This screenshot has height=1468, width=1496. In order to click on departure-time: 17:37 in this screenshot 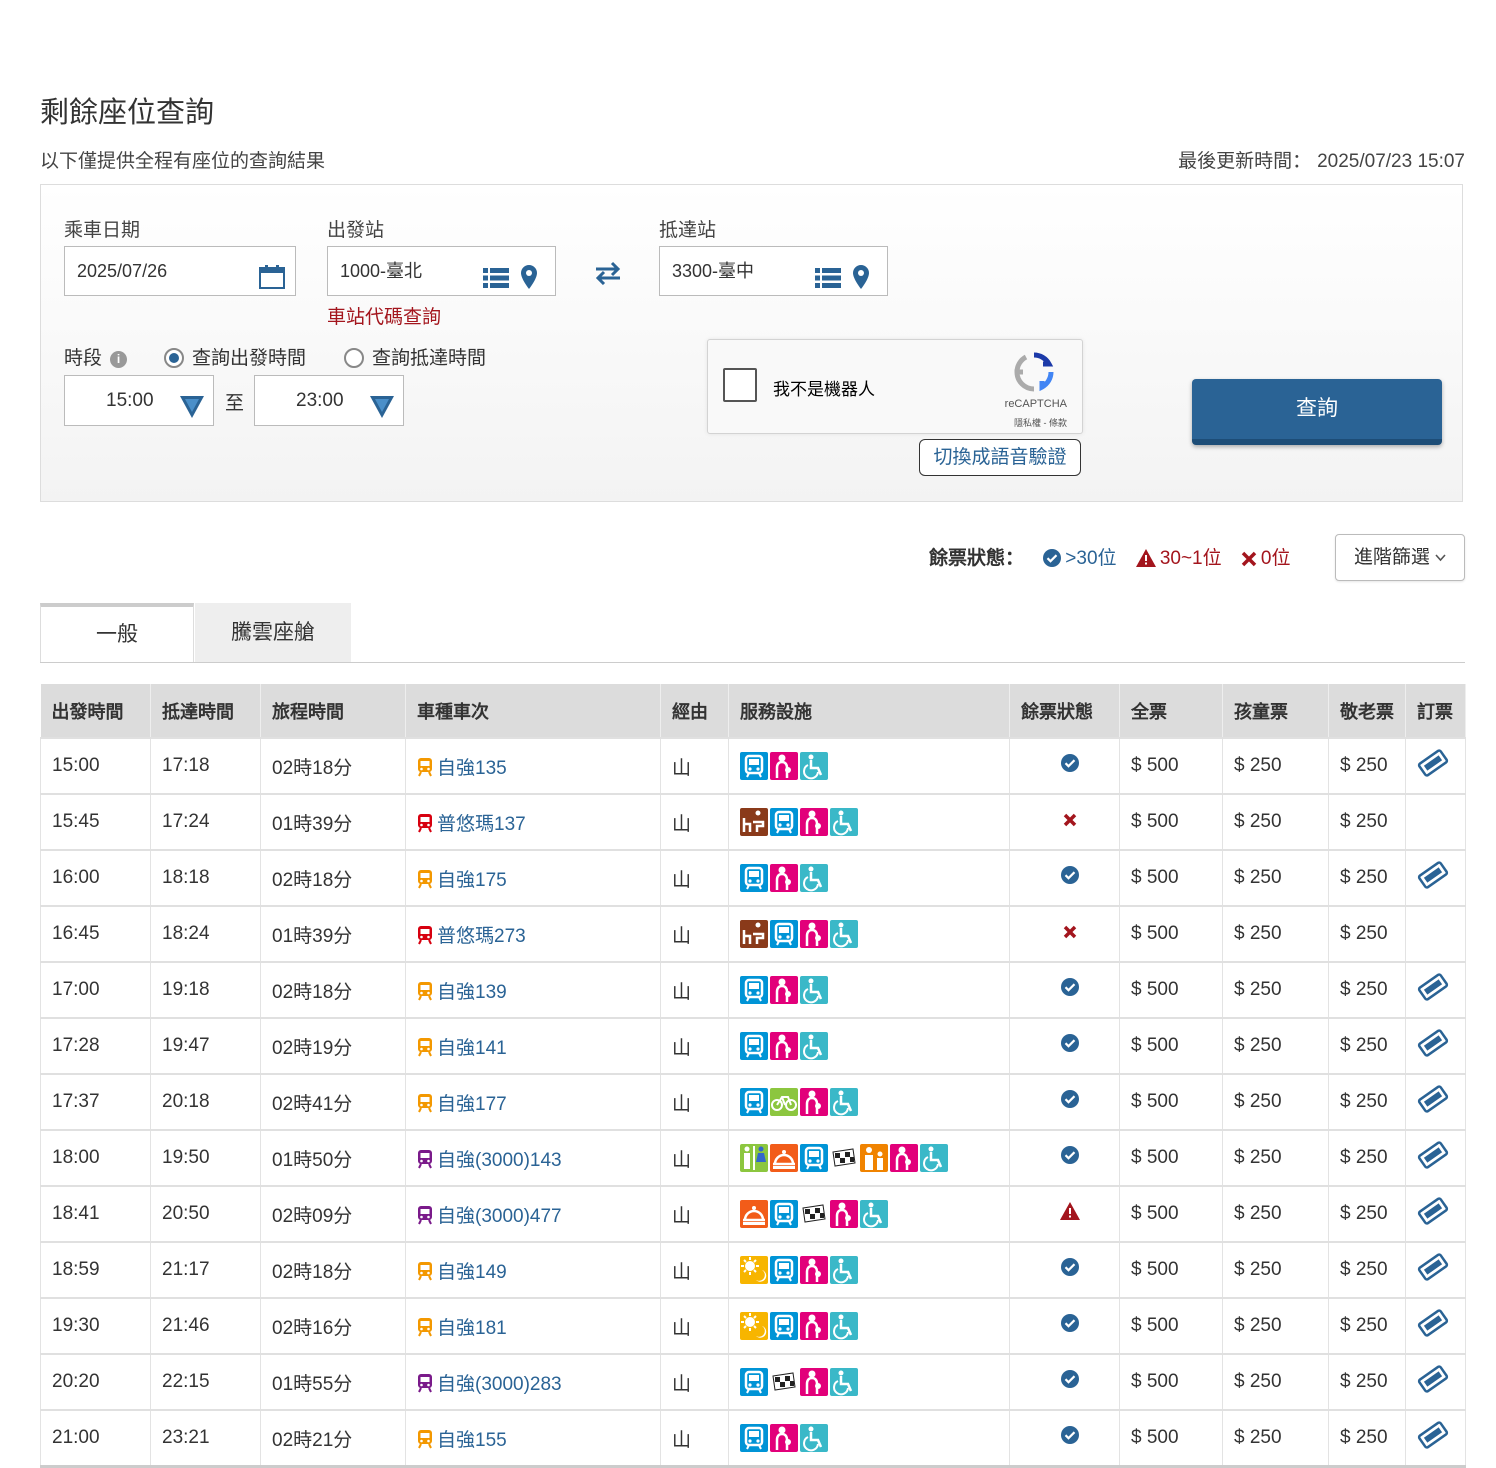, I will do `click(95, 1101)`.